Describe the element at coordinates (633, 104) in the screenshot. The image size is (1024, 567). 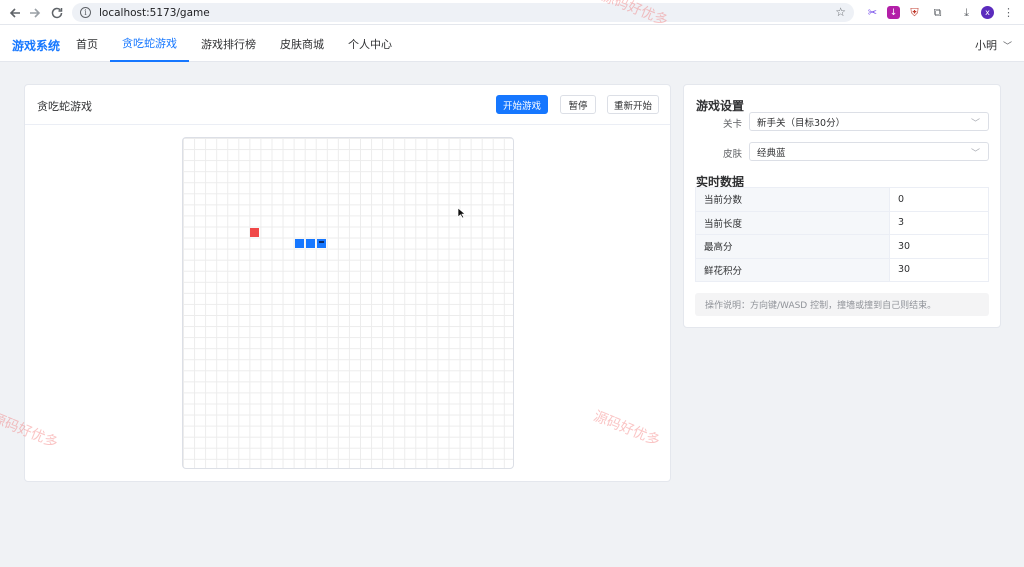
I see `restart-button: 重新开始` at that location.